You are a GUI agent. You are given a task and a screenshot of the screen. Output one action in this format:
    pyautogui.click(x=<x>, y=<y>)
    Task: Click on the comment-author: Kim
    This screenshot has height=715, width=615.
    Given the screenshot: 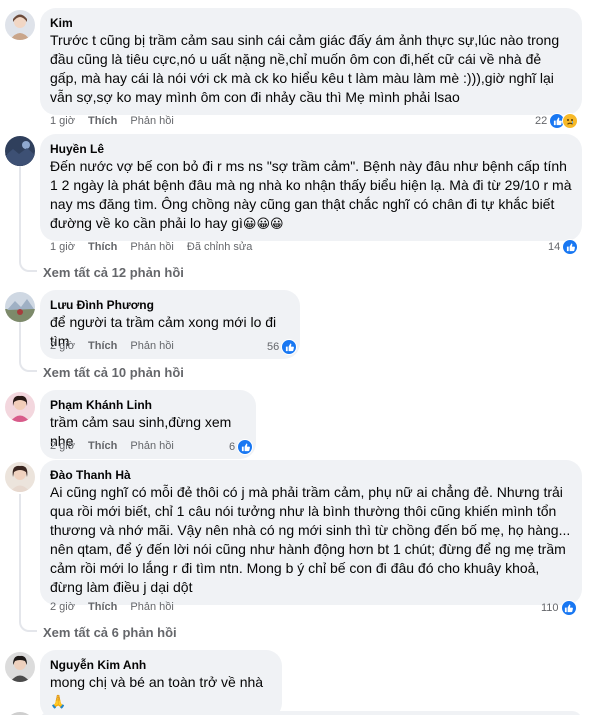 What is the action you would take?
    pyautogui.click(x=311, y=23)
    